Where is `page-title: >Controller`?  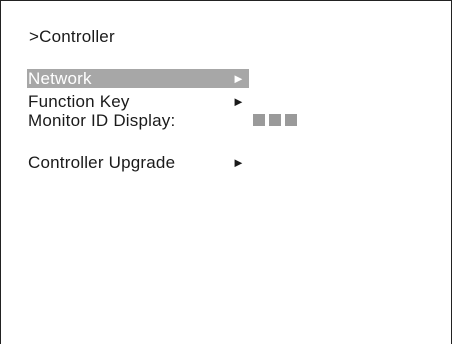 page-title: >Controller is located at coordinates (72, 36).